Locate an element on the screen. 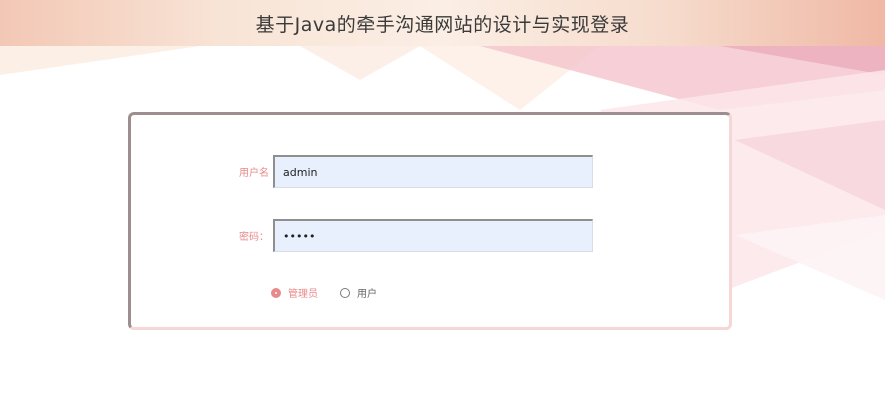 The height and width of the screenshot is (405, 885). page-title: 基于Java的牵手沟通网站的设计与实现登录 is located at coordinates (442, 24).